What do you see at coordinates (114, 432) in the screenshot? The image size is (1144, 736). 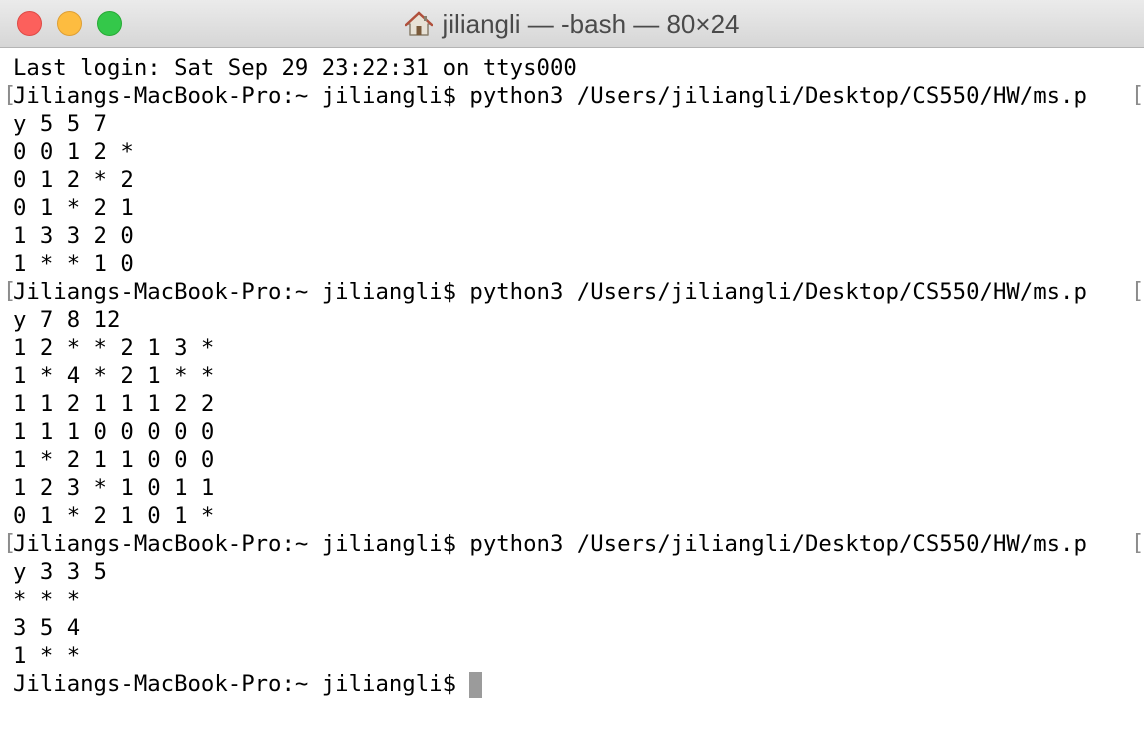 I see `terminal-line: 1 1 1 0 0 0 0 0` at bounding box center [114, 432].